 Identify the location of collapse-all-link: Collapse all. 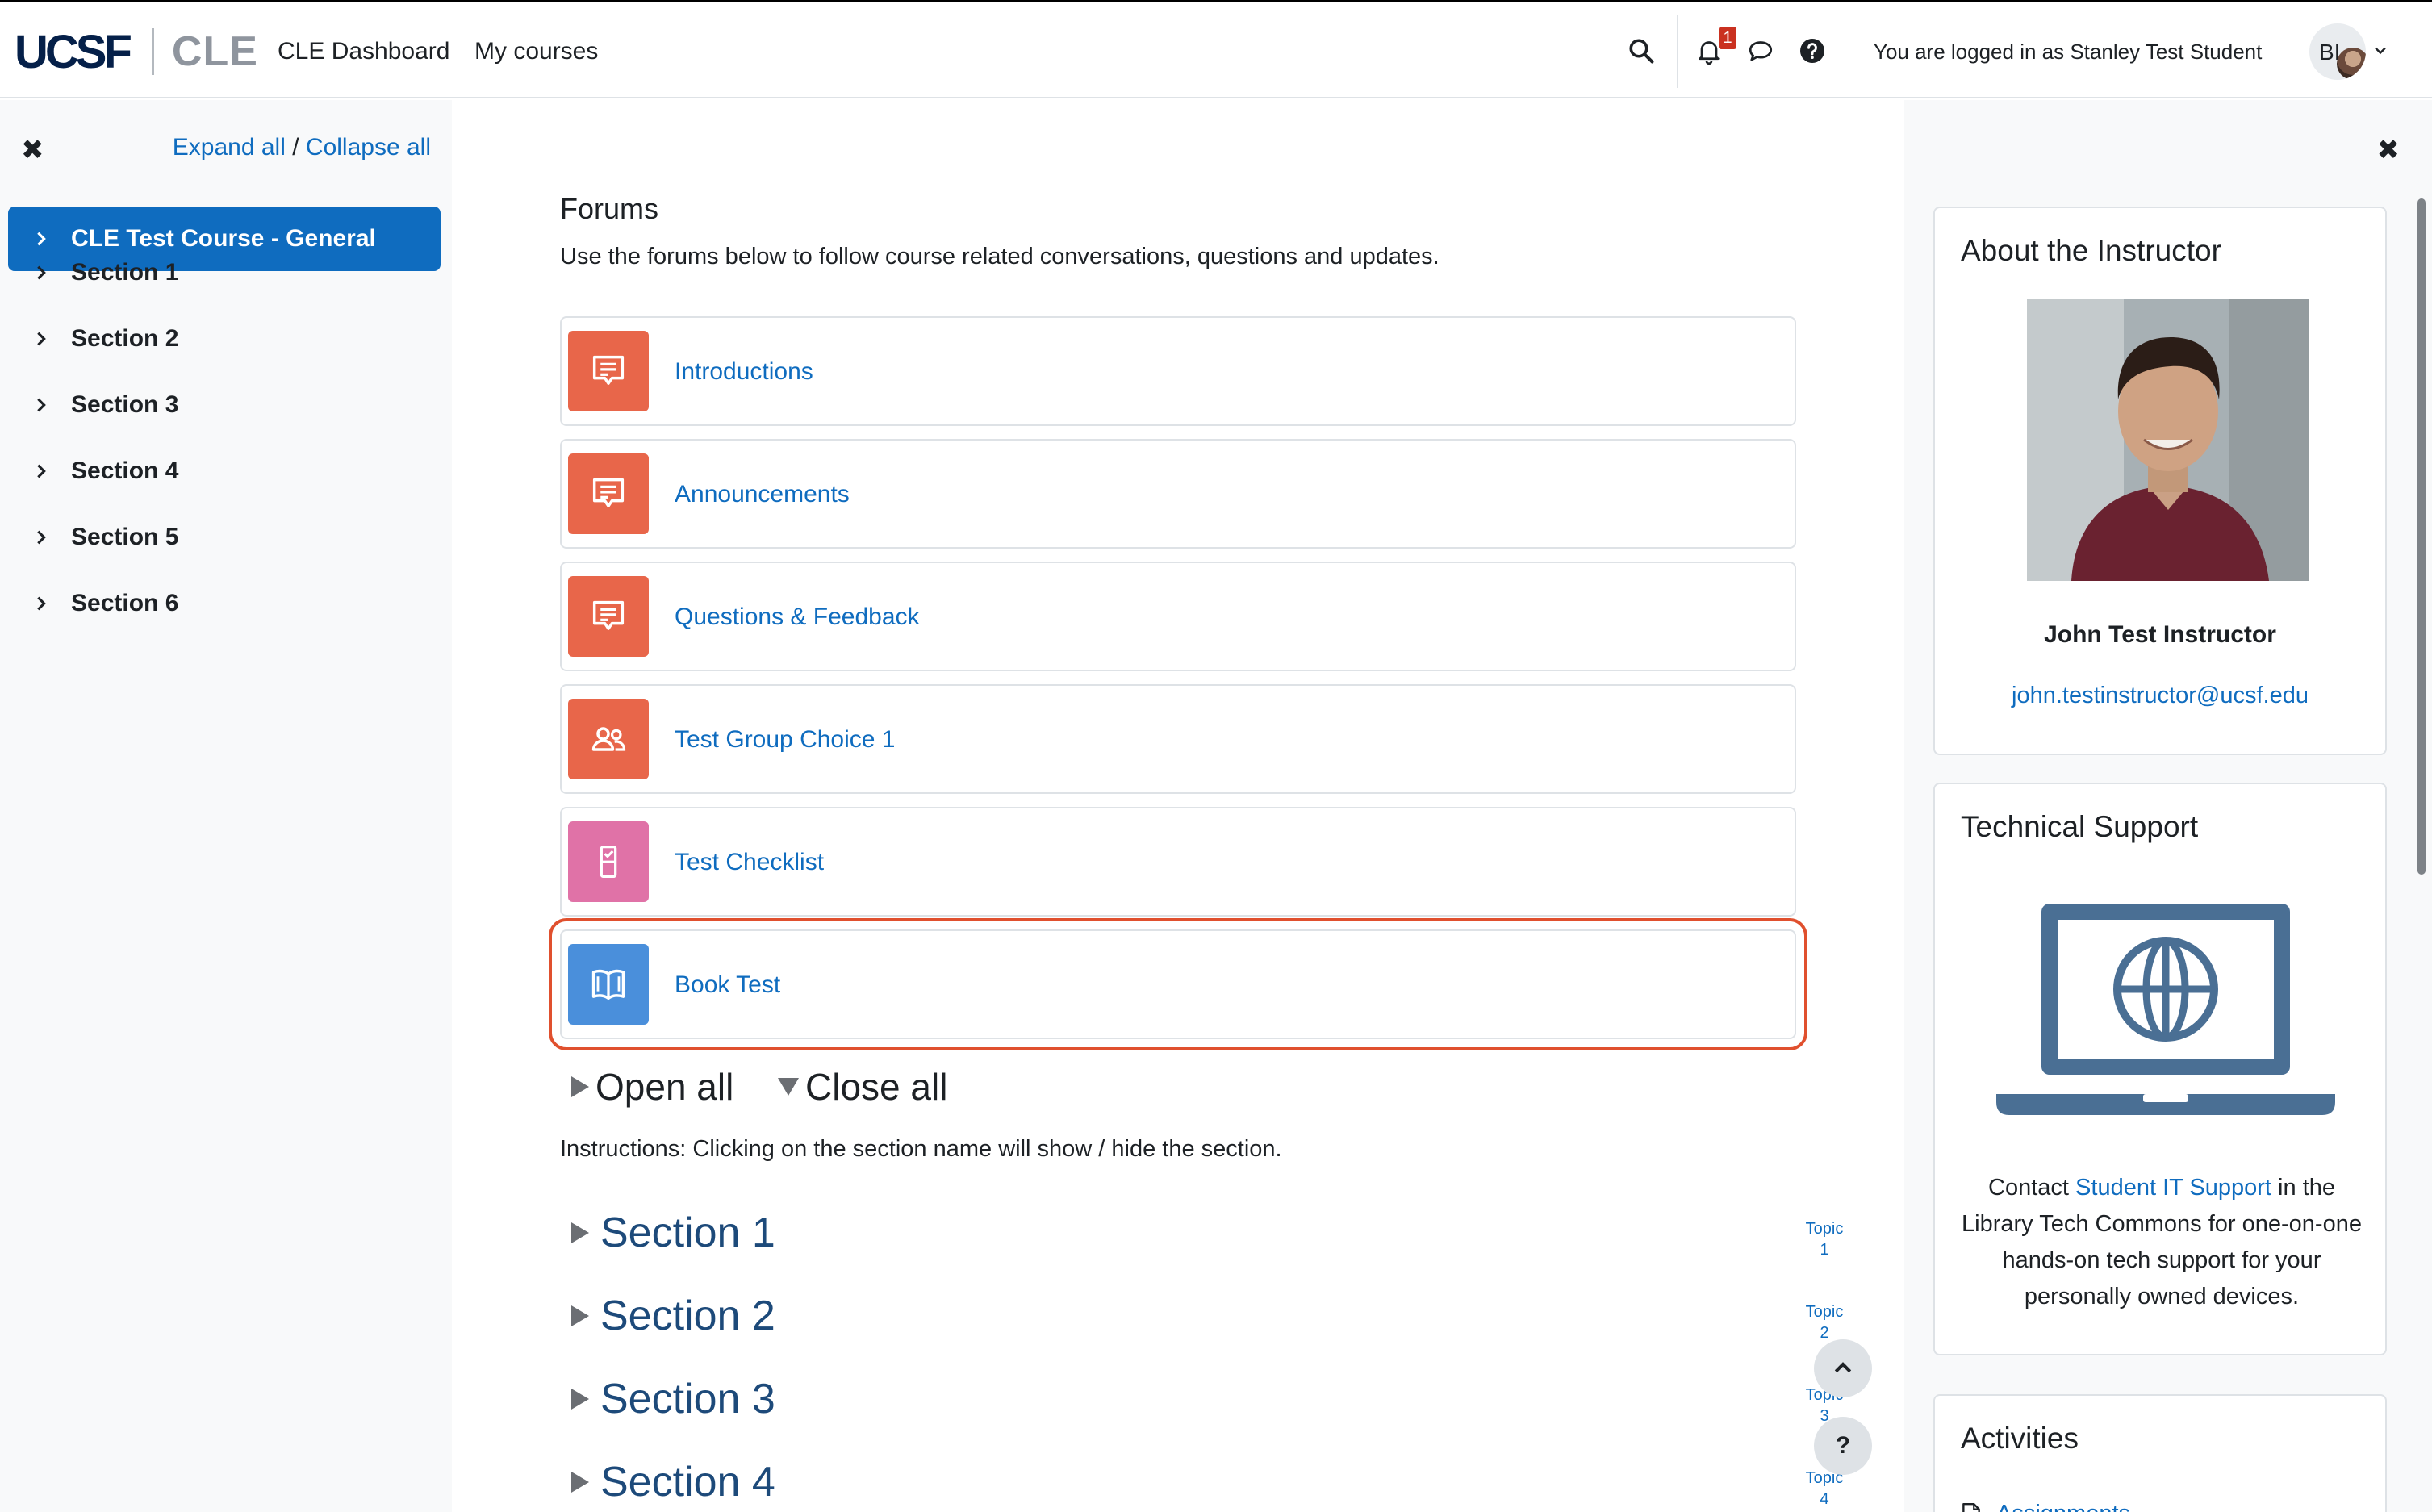
(368, 147).